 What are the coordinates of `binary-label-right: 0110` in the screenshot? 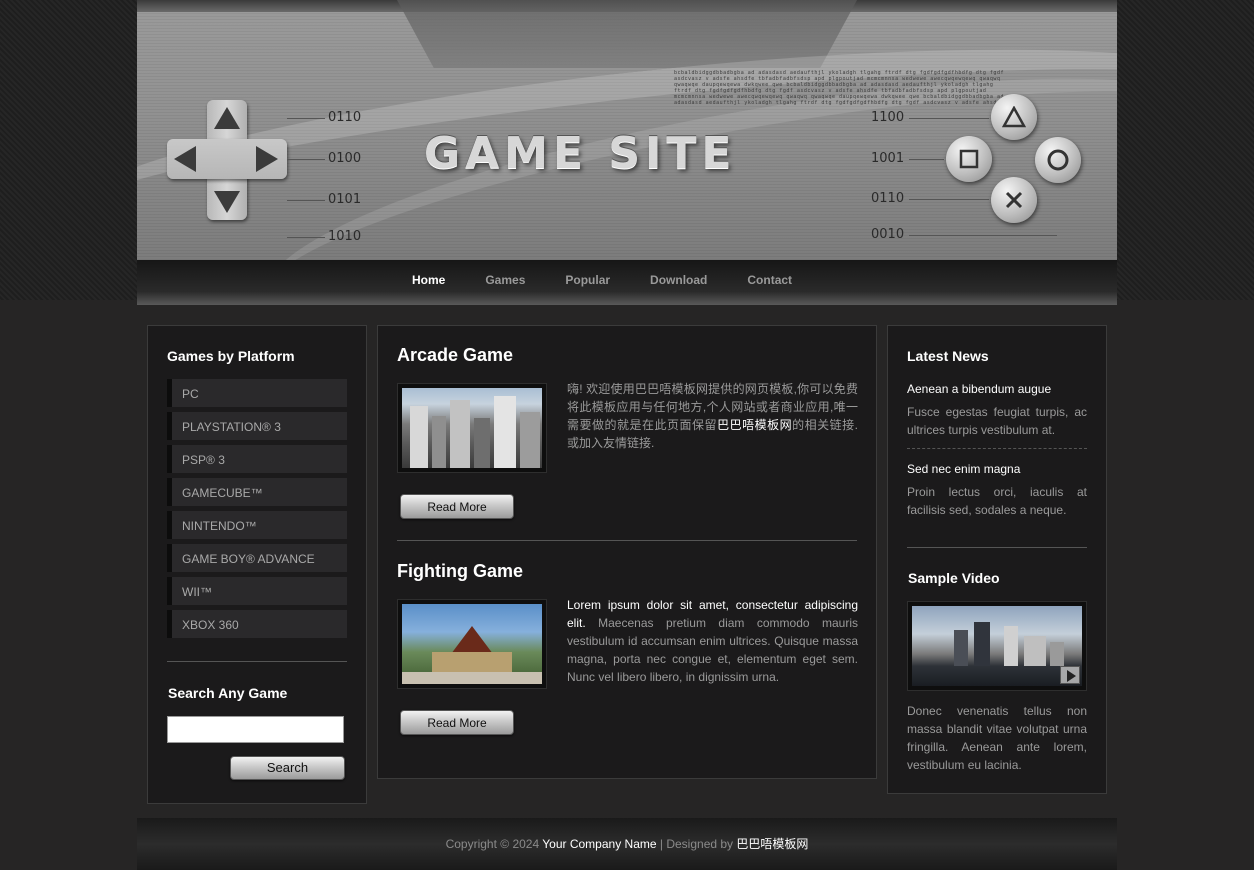 It's located at (888, 198).